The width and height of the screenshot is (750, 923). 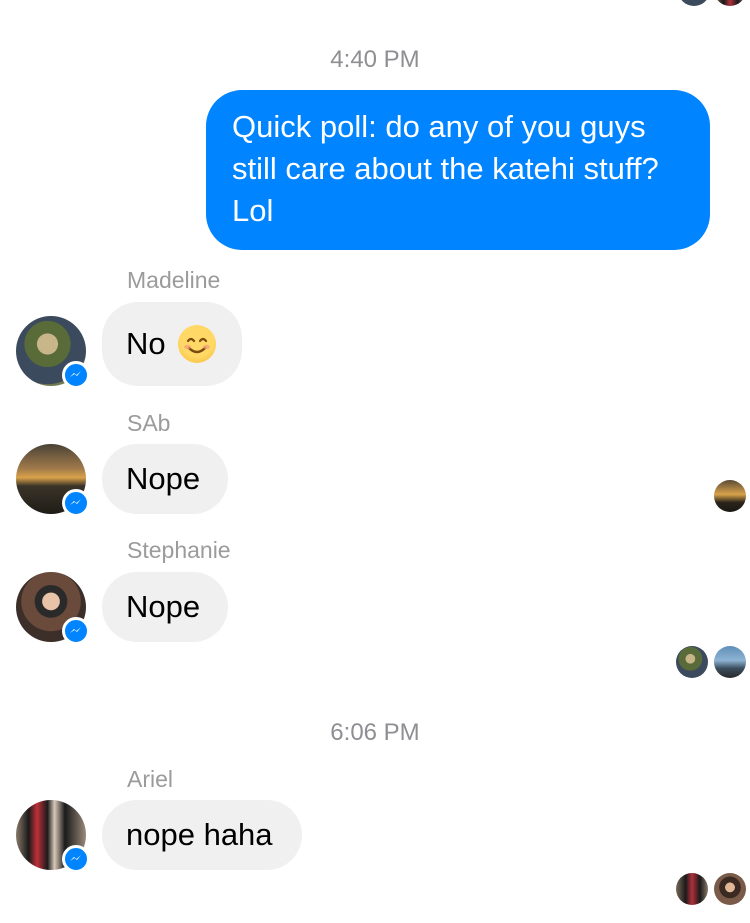 I want to click on outgoing-message-line: Lol, so click(x=253, y=210).